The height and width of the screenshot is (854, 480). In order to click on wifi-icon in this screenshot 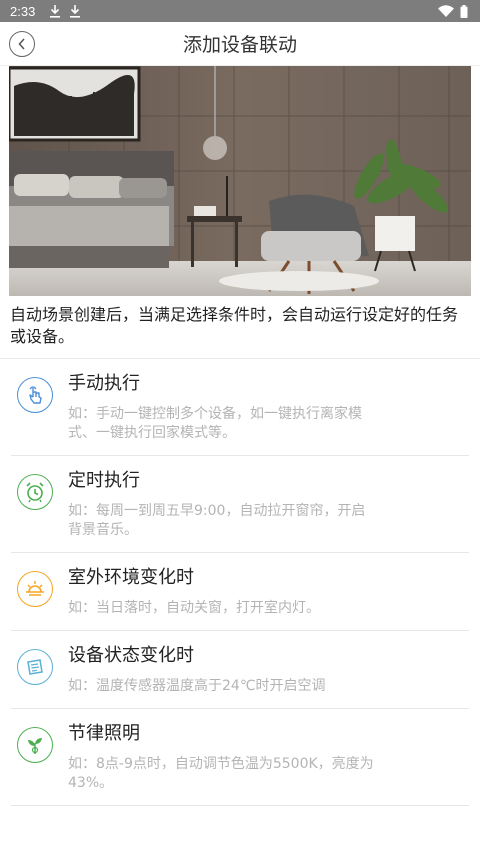, I will do `click(446, 11)`.